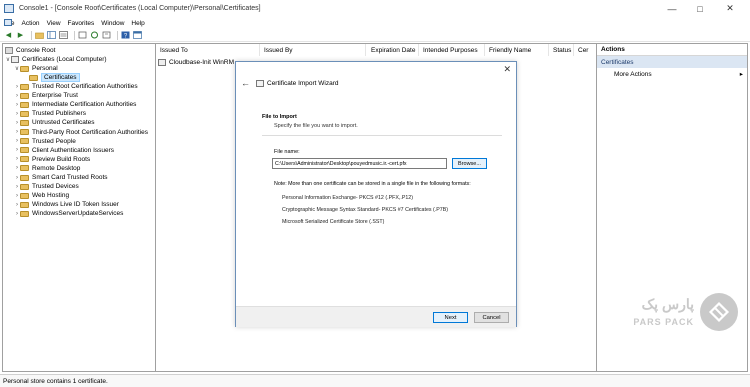 Image resolution: width=750 pixels, height=387 pixels. What do you see at coordinates (202, 62) in the screenshot?
I see `issued-to-cell: Cloudbase-Init WinRM` at bounding box center [202, 62].